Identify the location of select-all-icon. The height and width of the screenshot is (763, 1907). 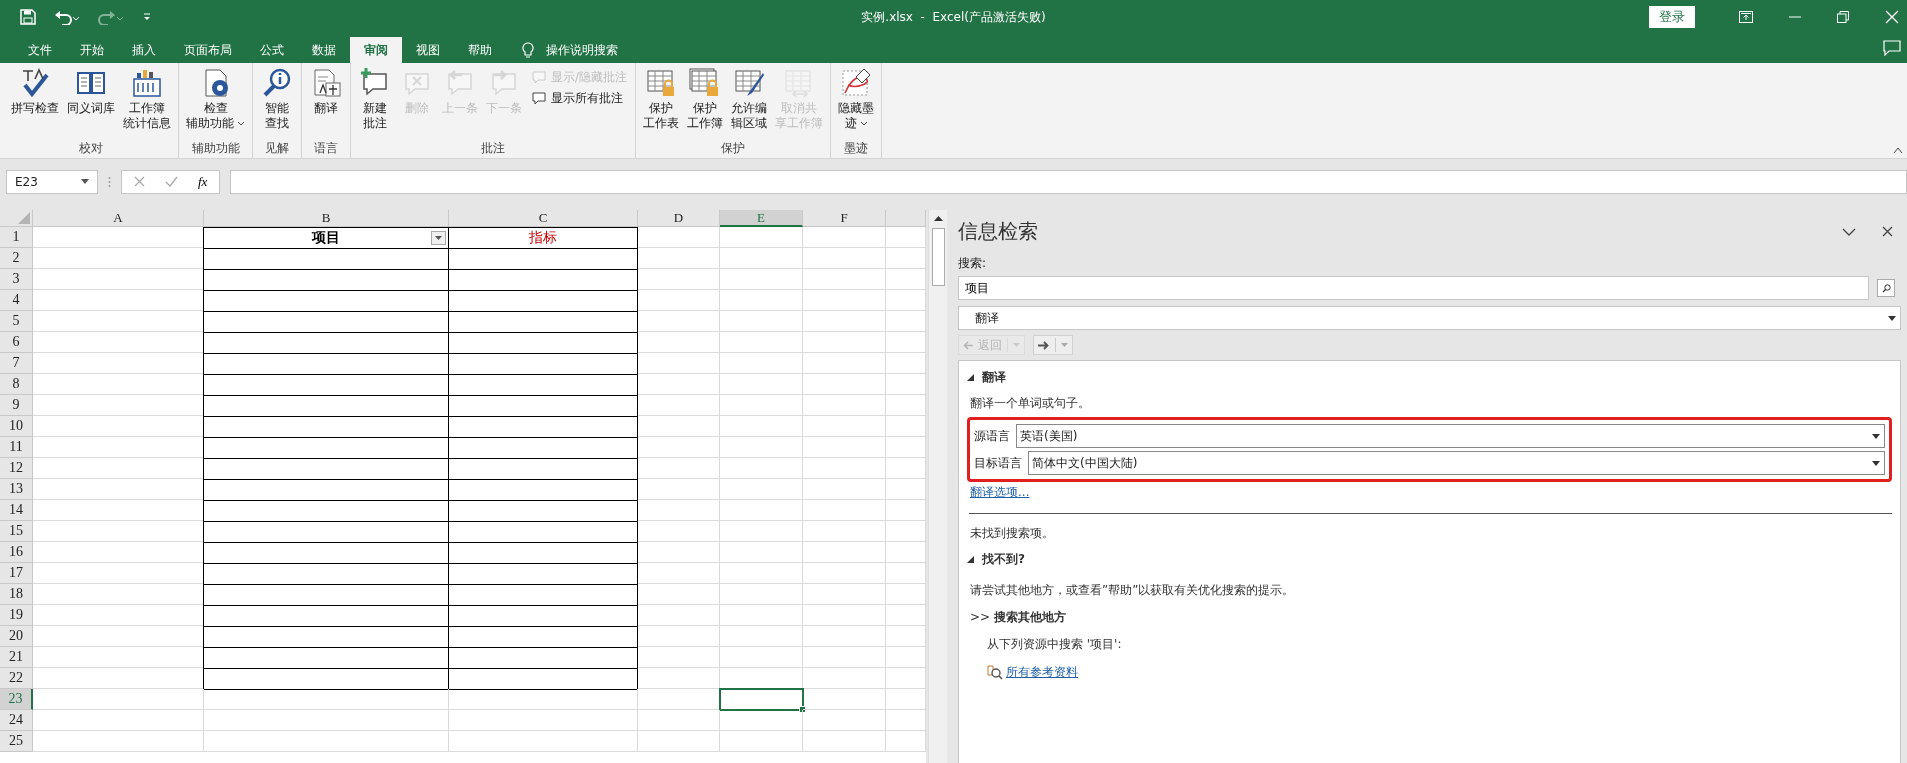
(24, 218).